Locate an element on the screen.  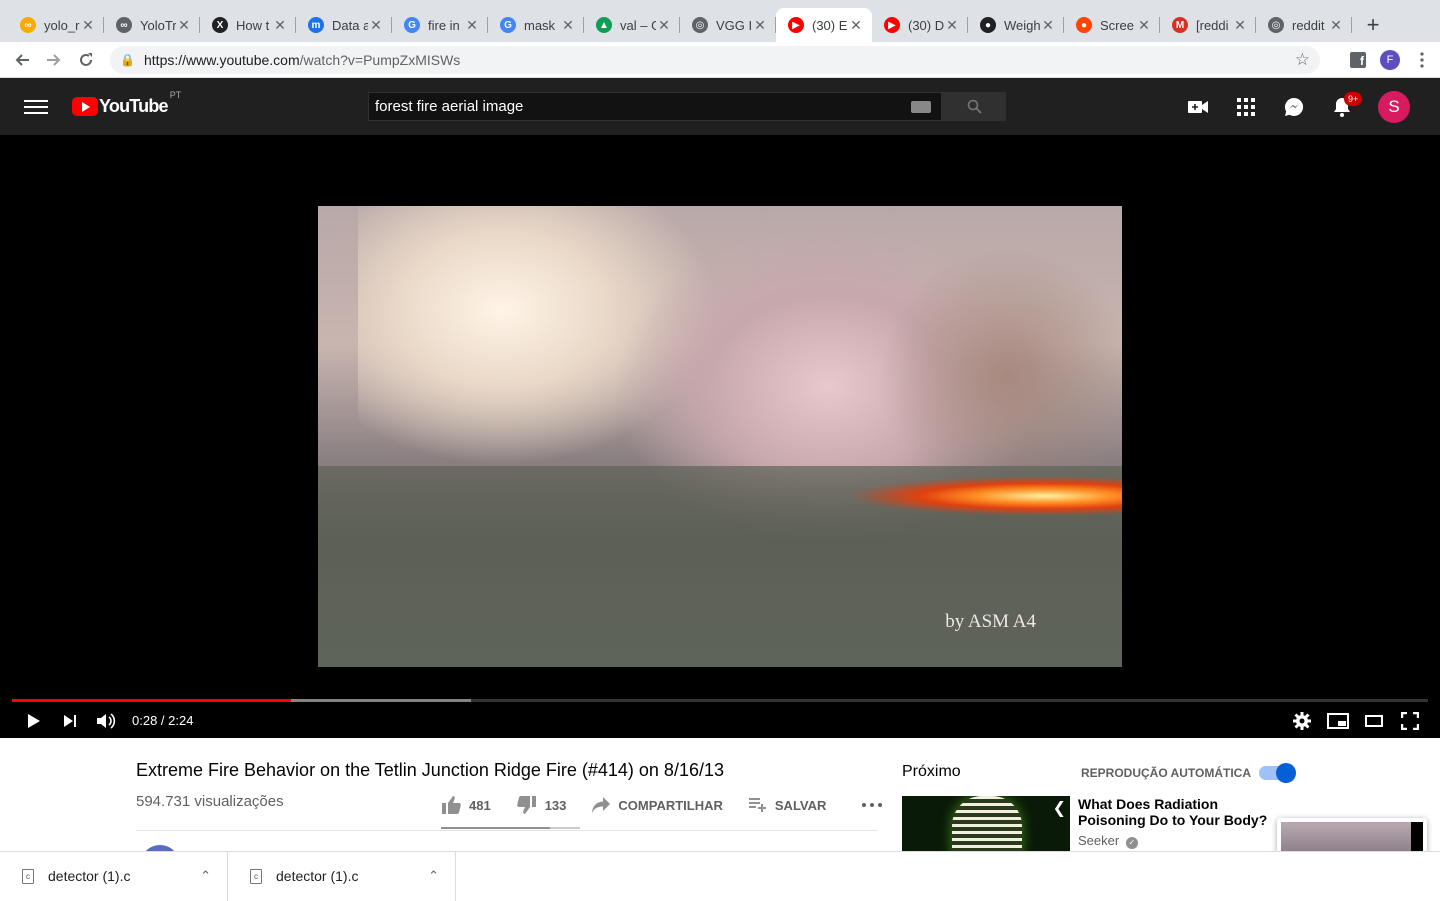
browser-tab: M [reddi ✕ is located at coordinates (1208, 25).